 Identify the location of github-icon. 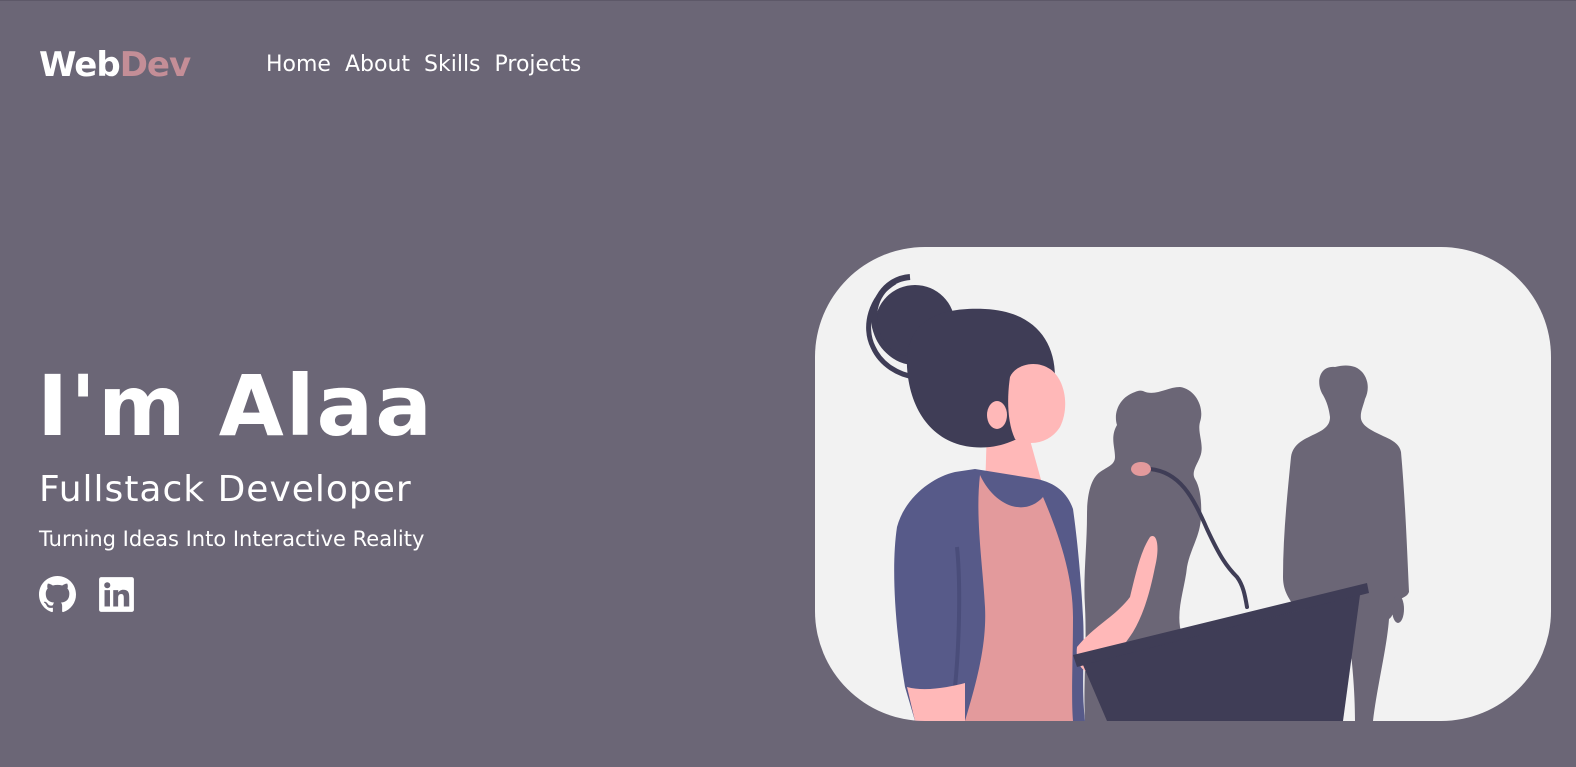
(57, 594).